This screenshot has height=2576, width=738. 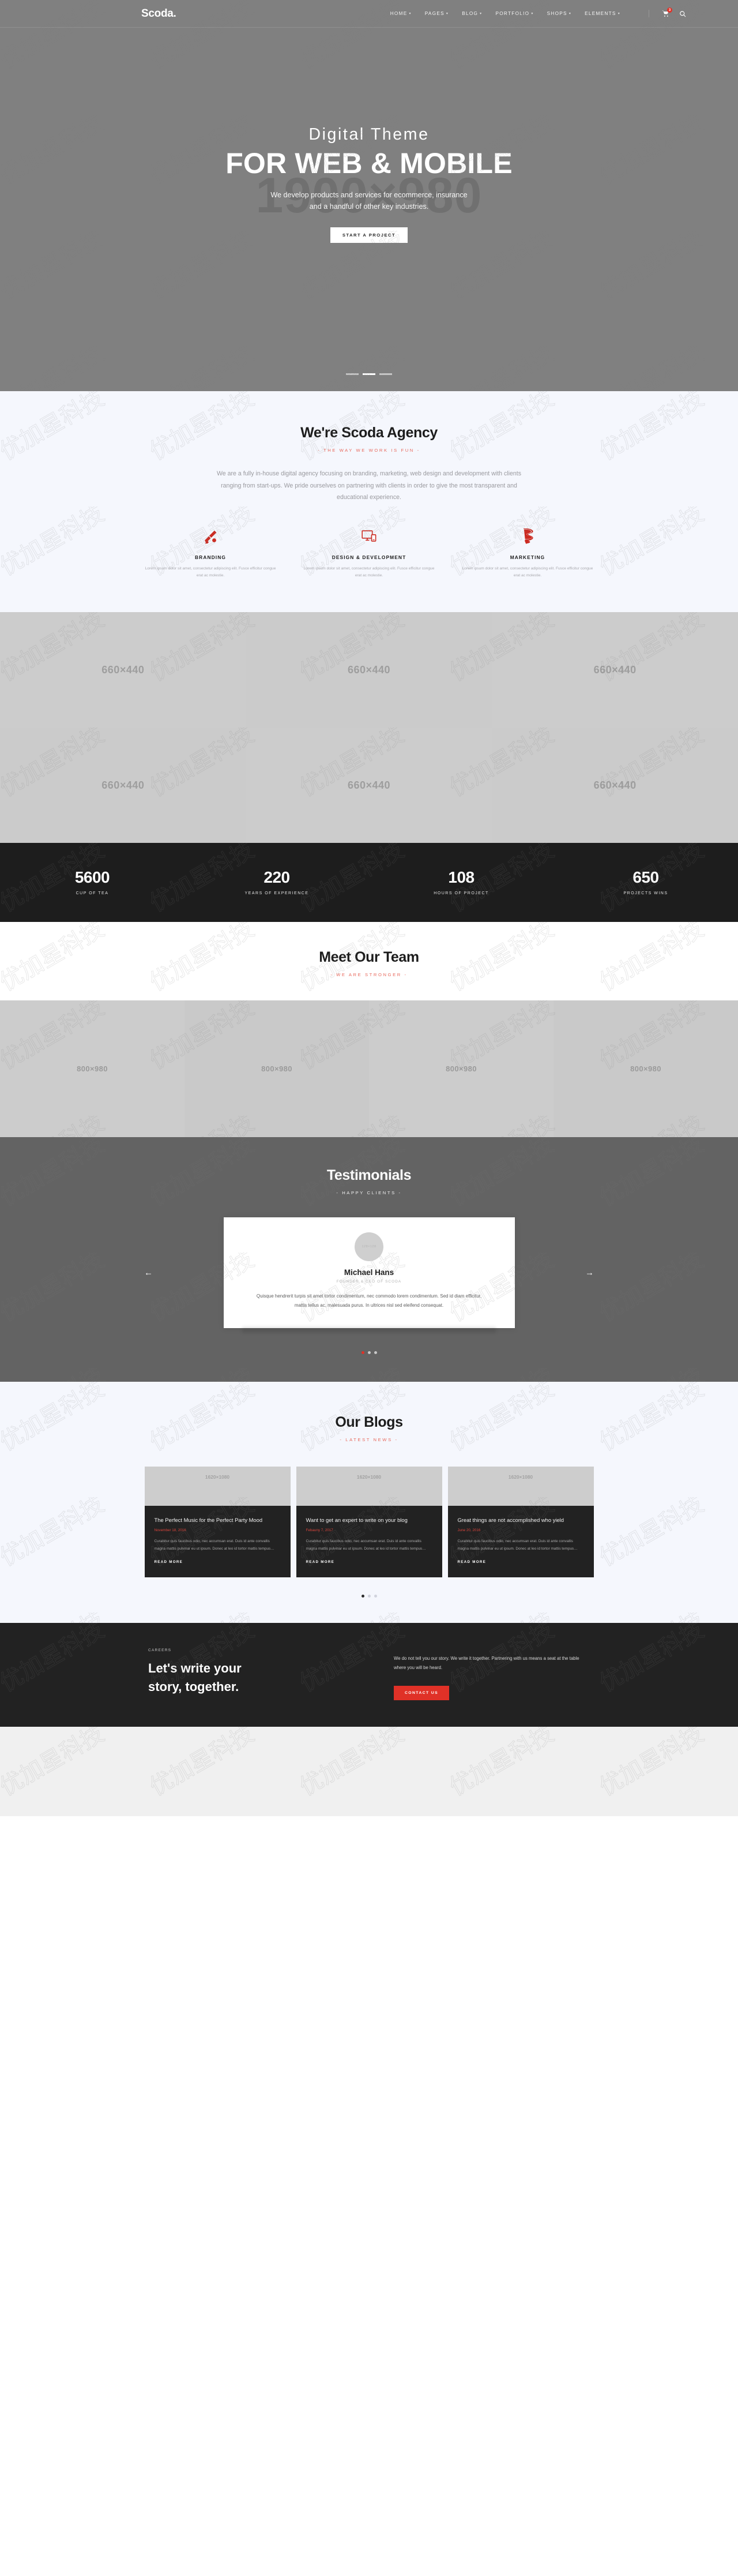 I want to click on blog-date: November 18, 2016, so click(x=170, y=1530).